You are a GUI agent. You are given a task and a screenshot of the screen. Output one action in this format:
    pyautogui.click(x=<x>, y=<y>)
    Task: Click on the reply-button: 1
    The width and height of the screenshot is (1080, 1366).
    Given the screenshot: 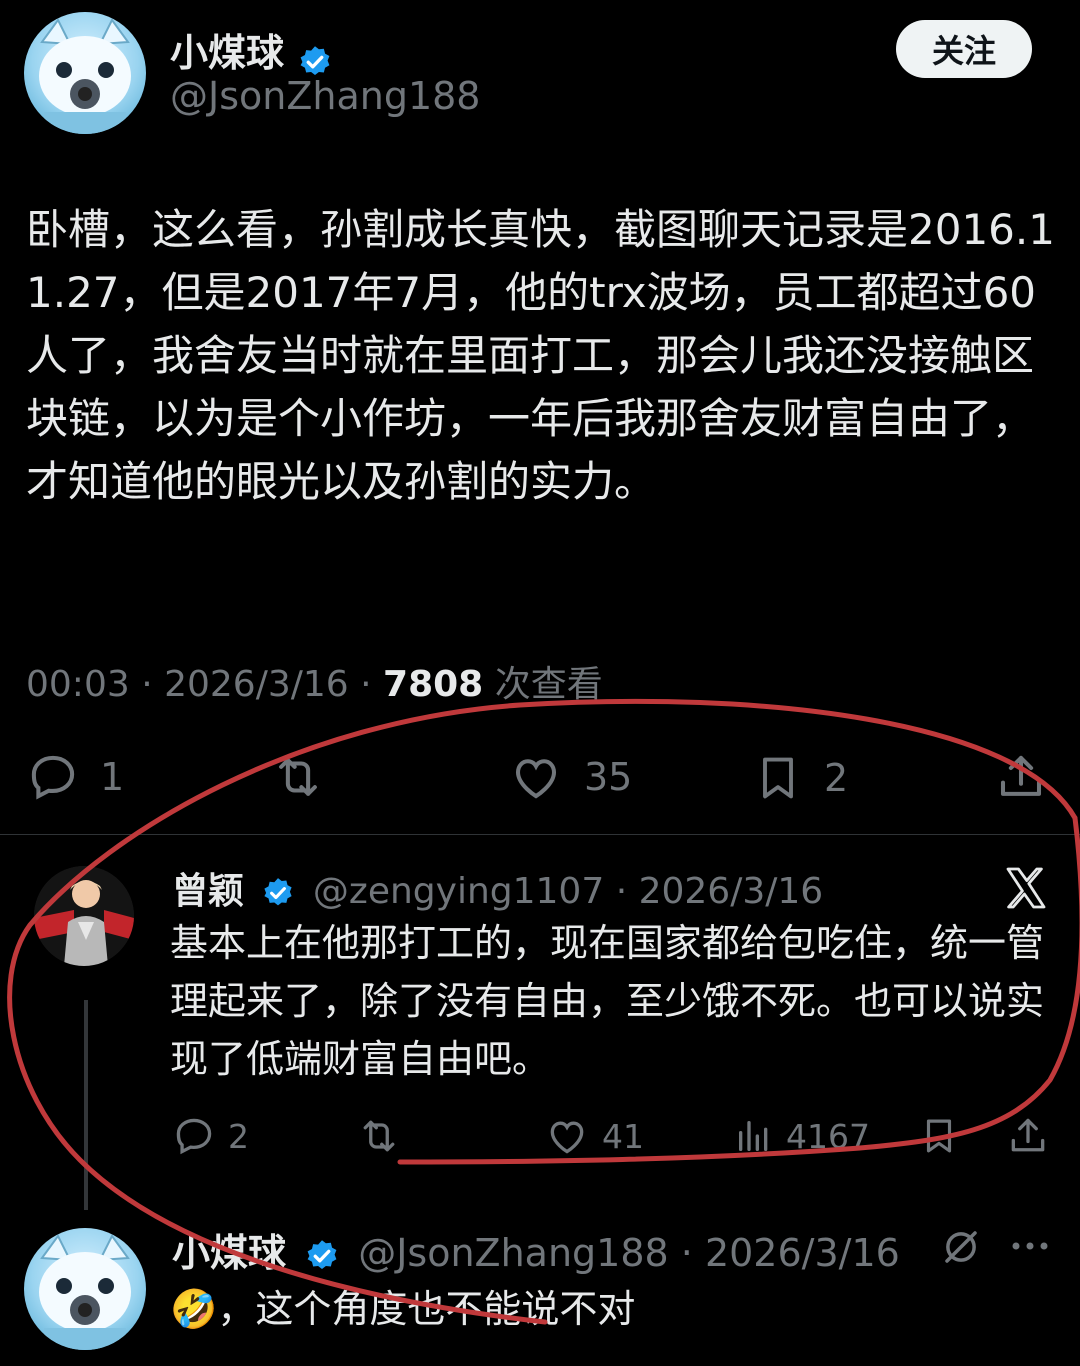 What is the action you would take?
    pyautogui.click(x=75, y=777)
    